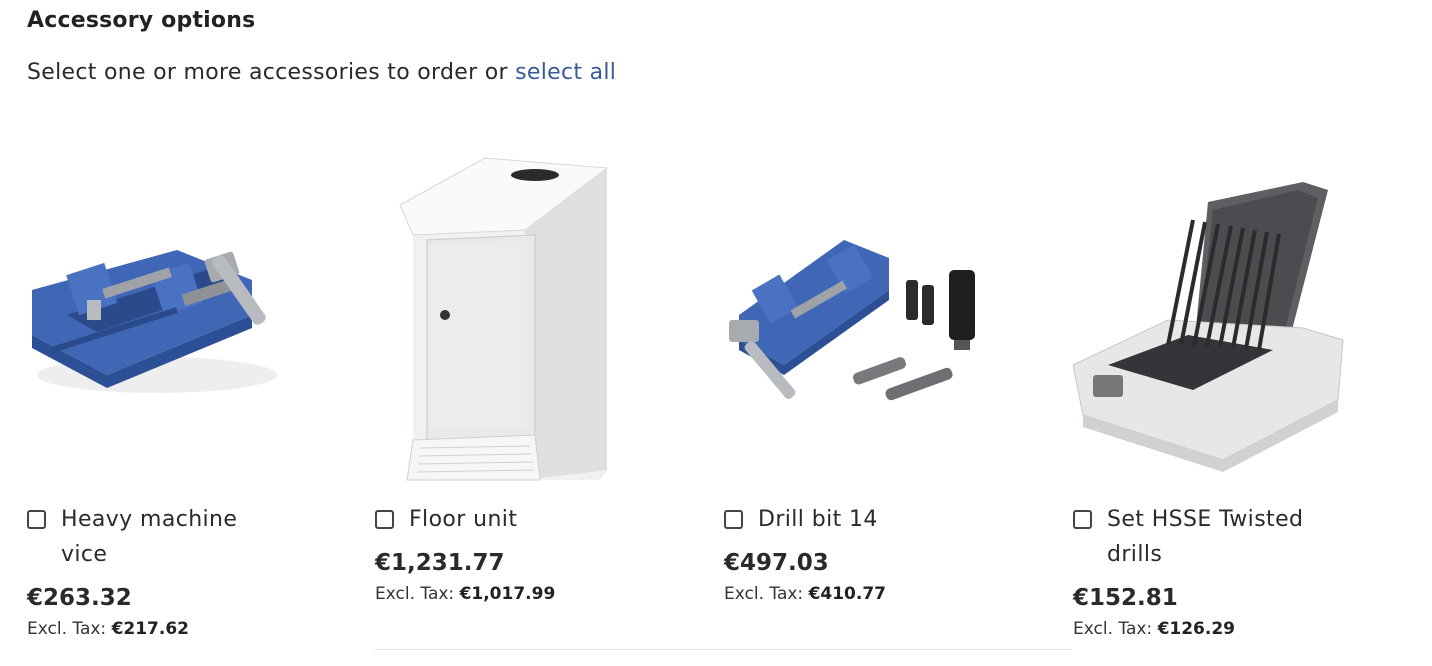 Image resolution: width=1432 pixels, height=666 pixels. What do you see at coordinates (805, 594) in the screenshot?
I see `price-excl-tax: Excl. Tax: €410.77` at bounding box center [805, 594].